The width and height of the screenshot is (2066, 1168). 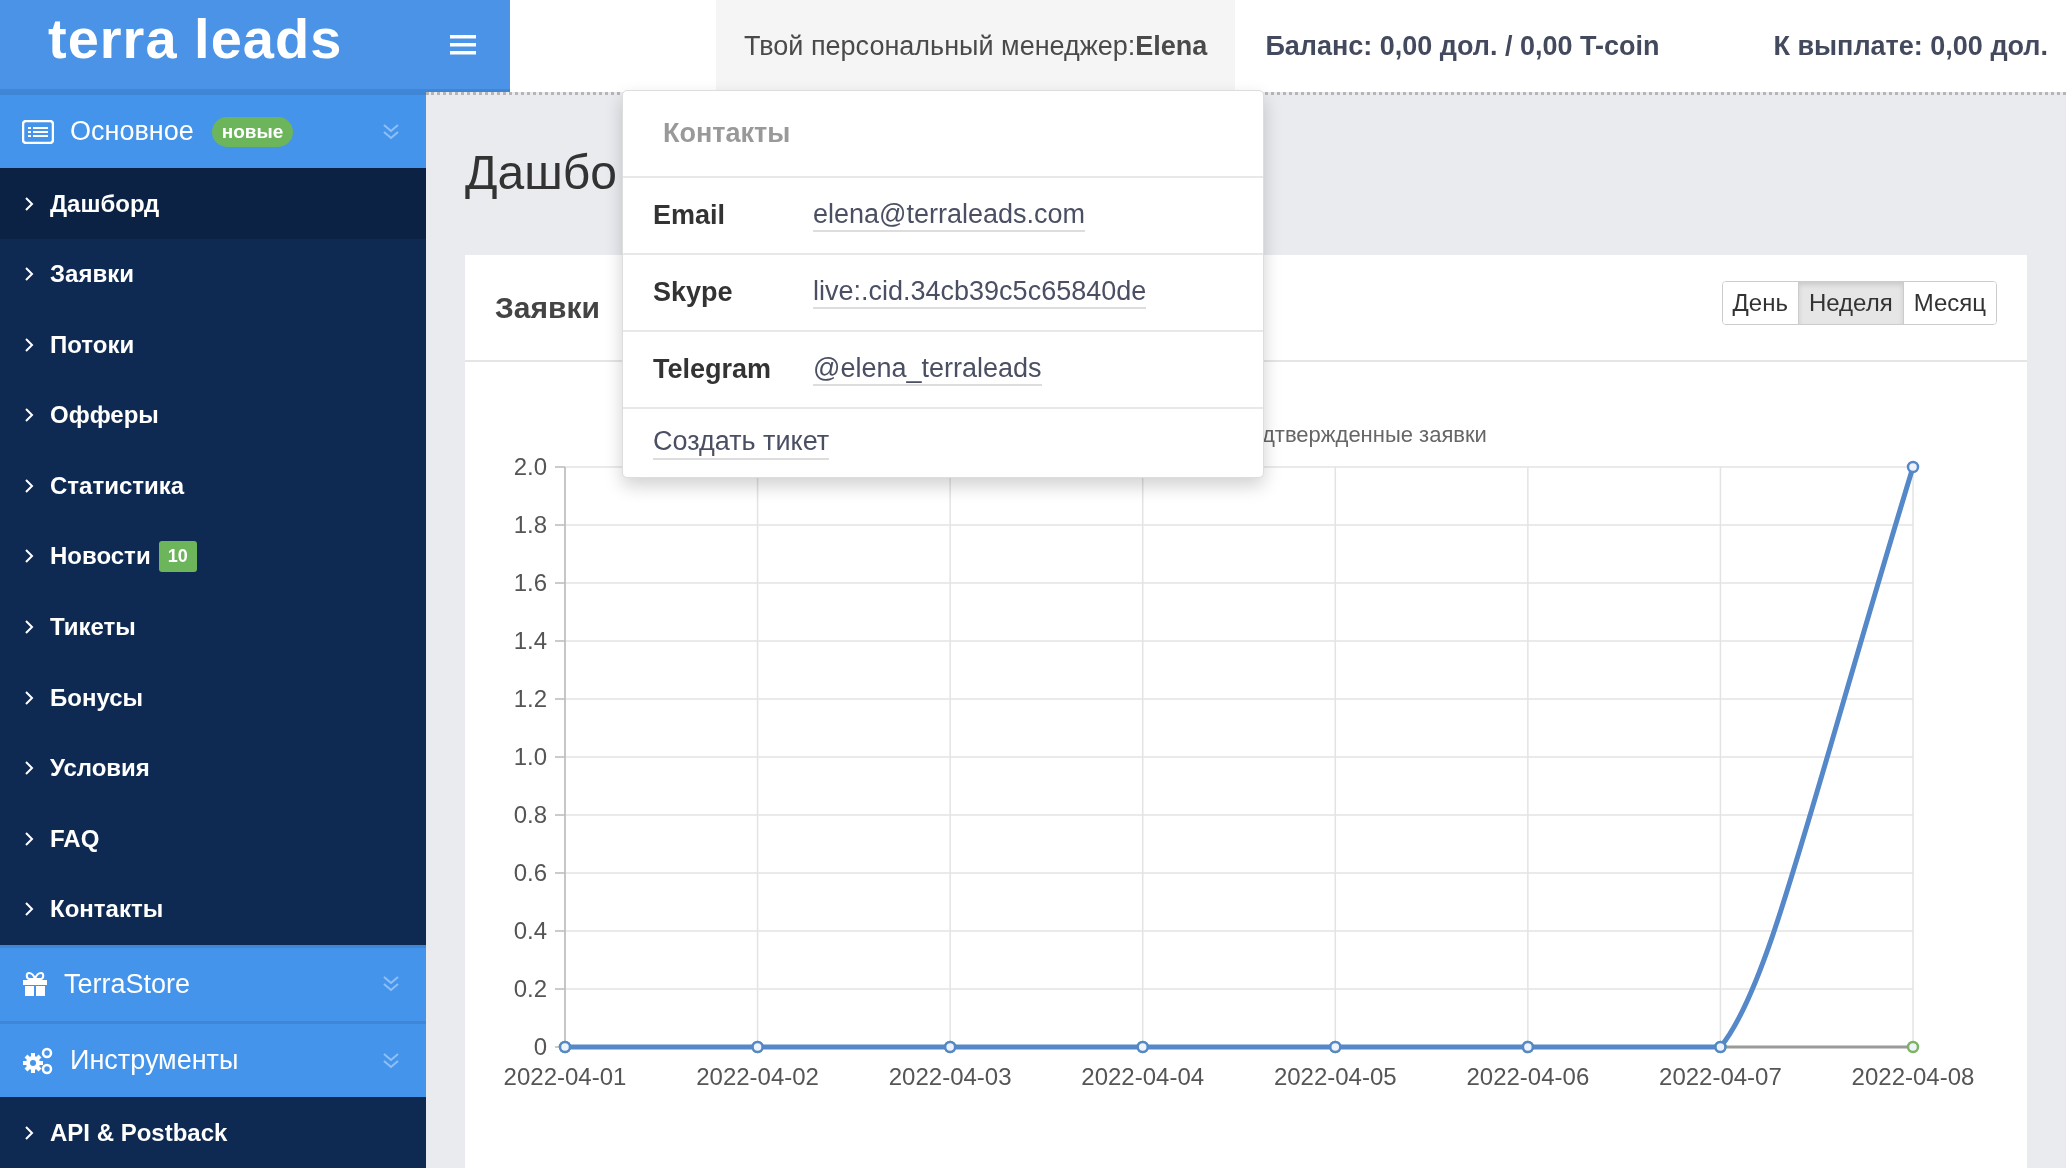 I want to click on tick-label: 1.8, so click(x=530, y=524).